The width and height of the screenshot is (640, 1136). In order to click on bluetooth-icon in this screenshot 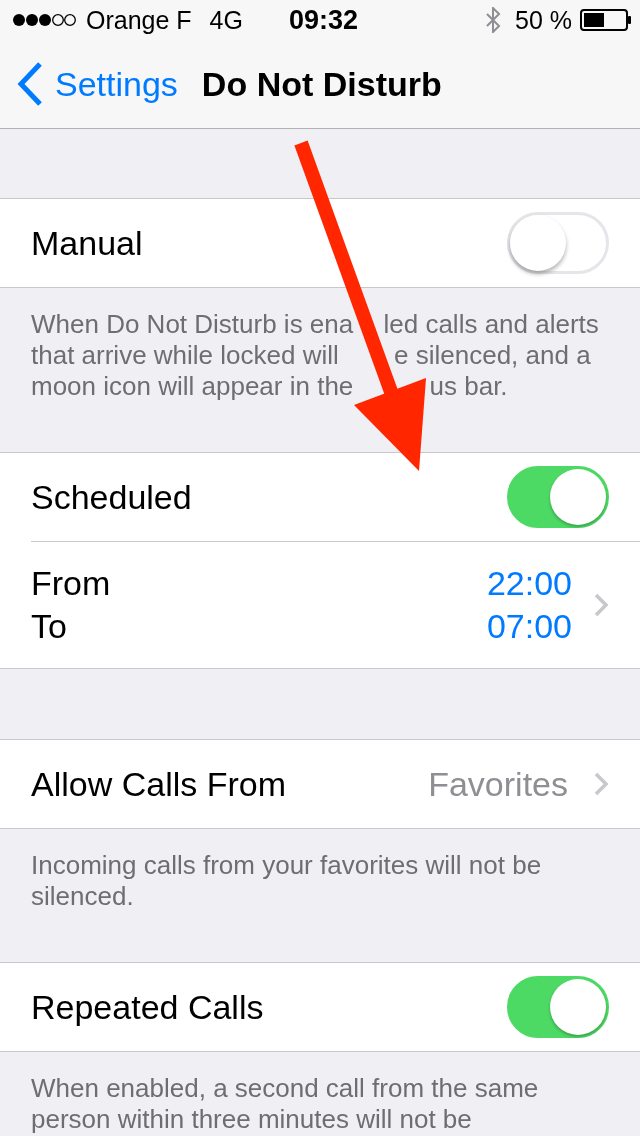, I will do `click(493, 20)`.